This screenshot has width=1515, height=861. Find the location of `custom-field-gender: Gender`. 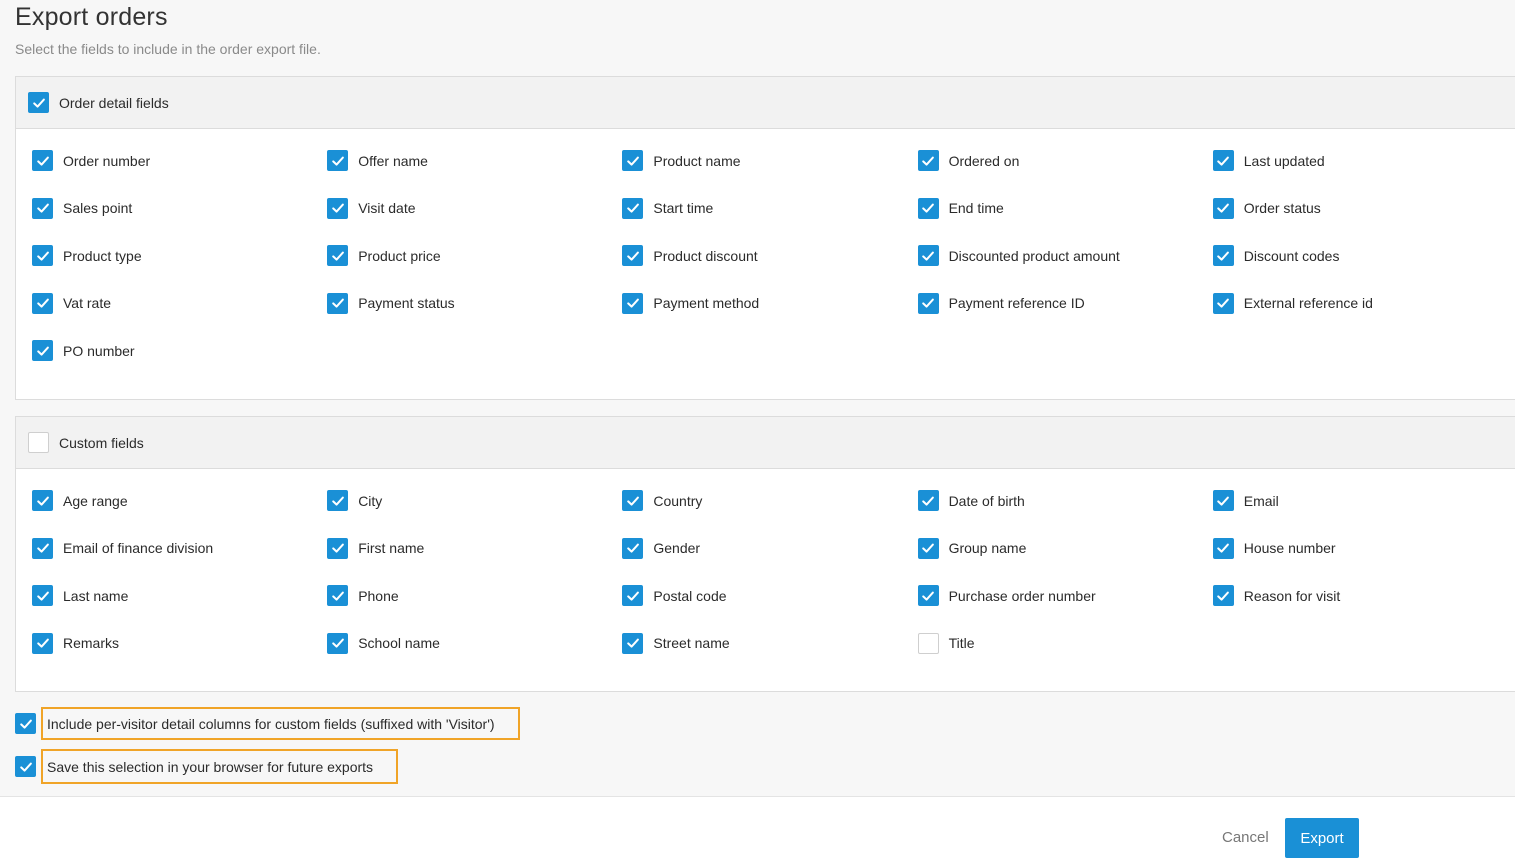

custom-field-gender: Gender is located at coordinates (769, 549).